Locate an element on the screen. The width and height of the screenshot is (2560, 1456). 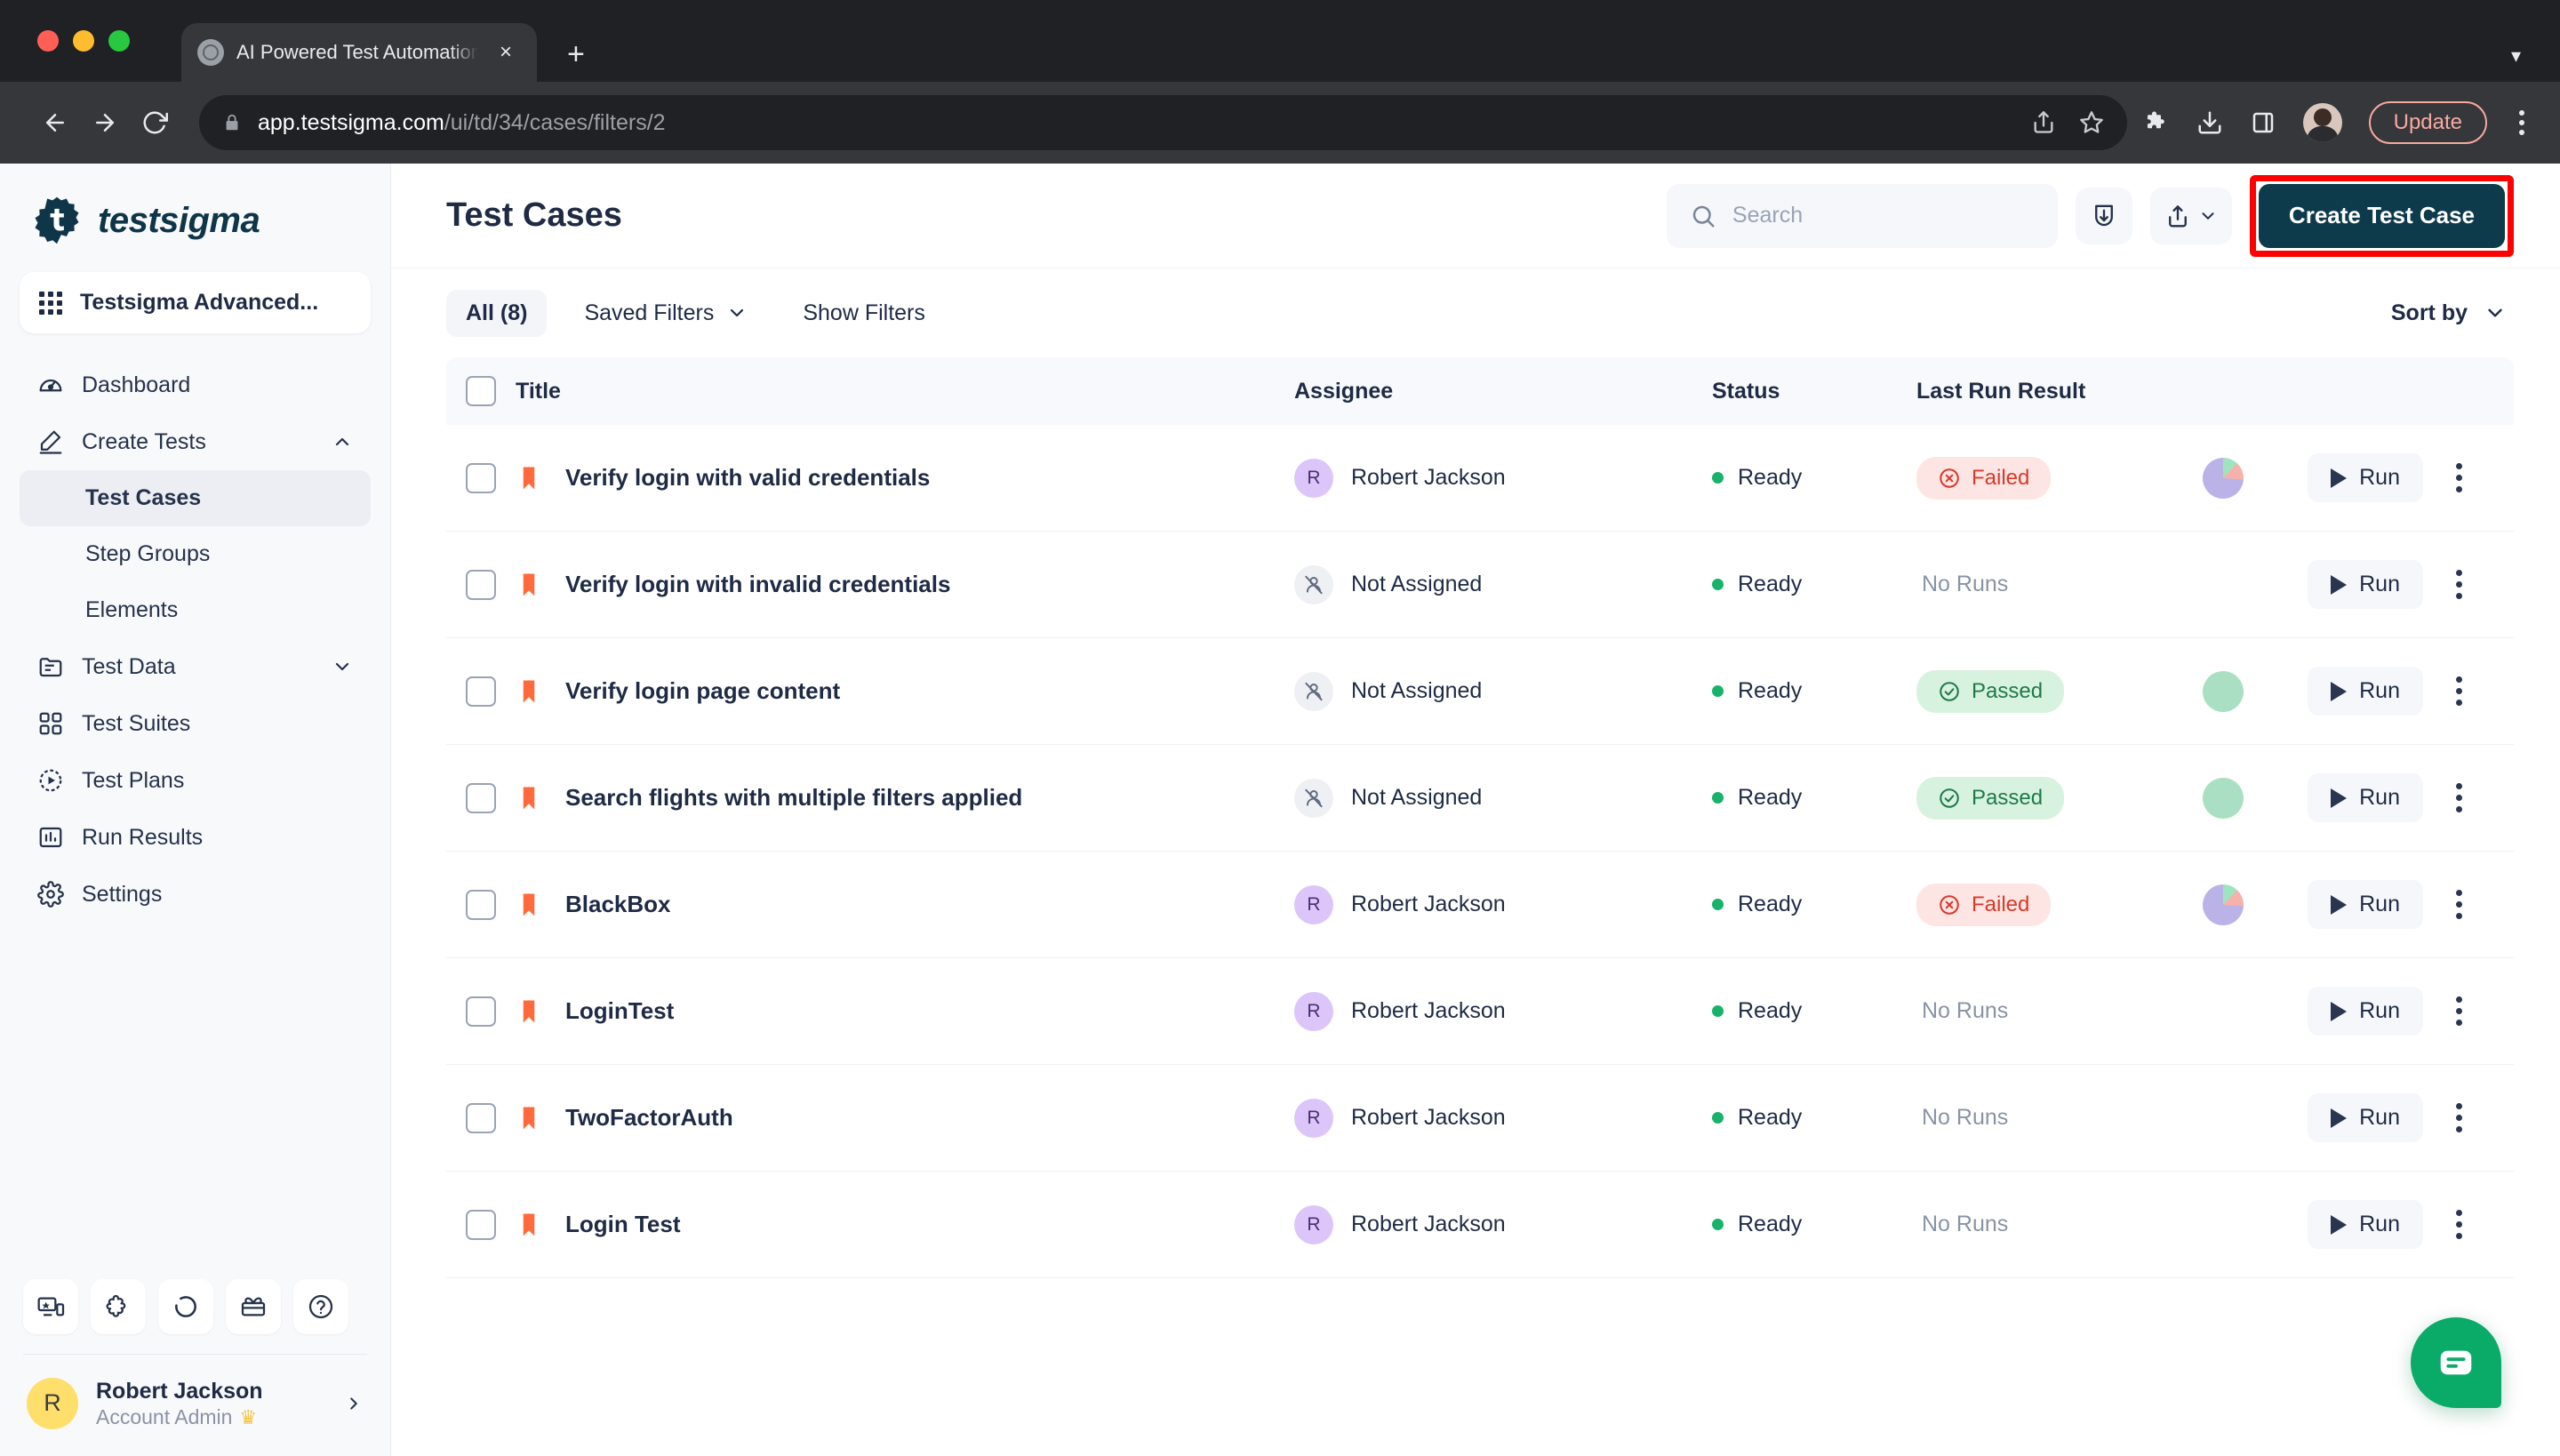
sidebar-item-create-tests: Create Tests is located at coordinates (195, 441).